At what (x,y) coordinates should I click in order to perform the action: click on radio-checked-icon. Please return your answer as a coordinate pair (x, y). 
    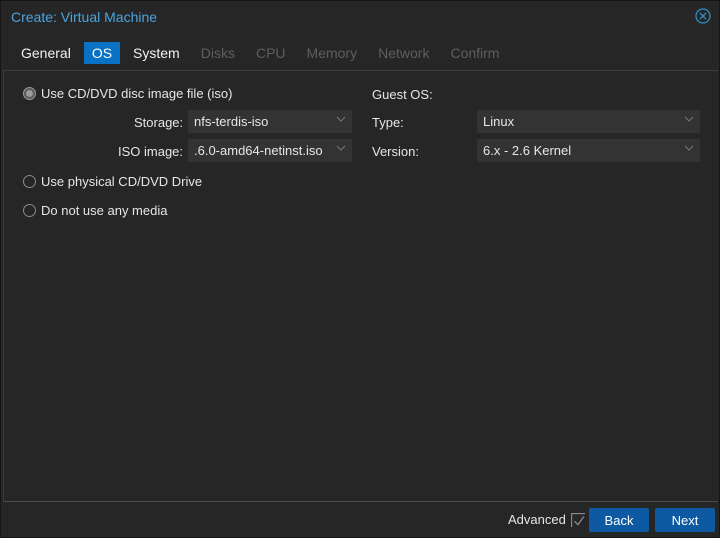
    Looking at the image, I should click on (29, 93).